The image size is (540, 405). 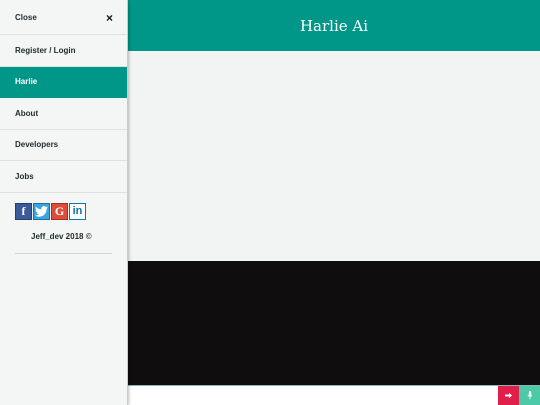 What do you see at coordinates (109, 18) in the screenshot?
I see `close-icon: ×` at bounding box center [109, 18].